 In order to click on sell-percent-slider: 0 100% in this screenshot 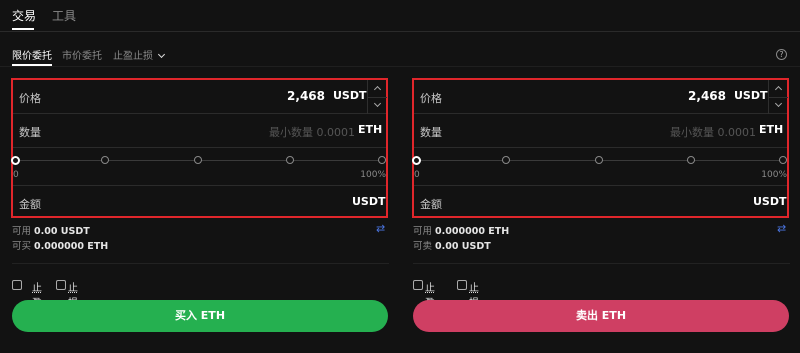, I will do `click(599, 167)`.